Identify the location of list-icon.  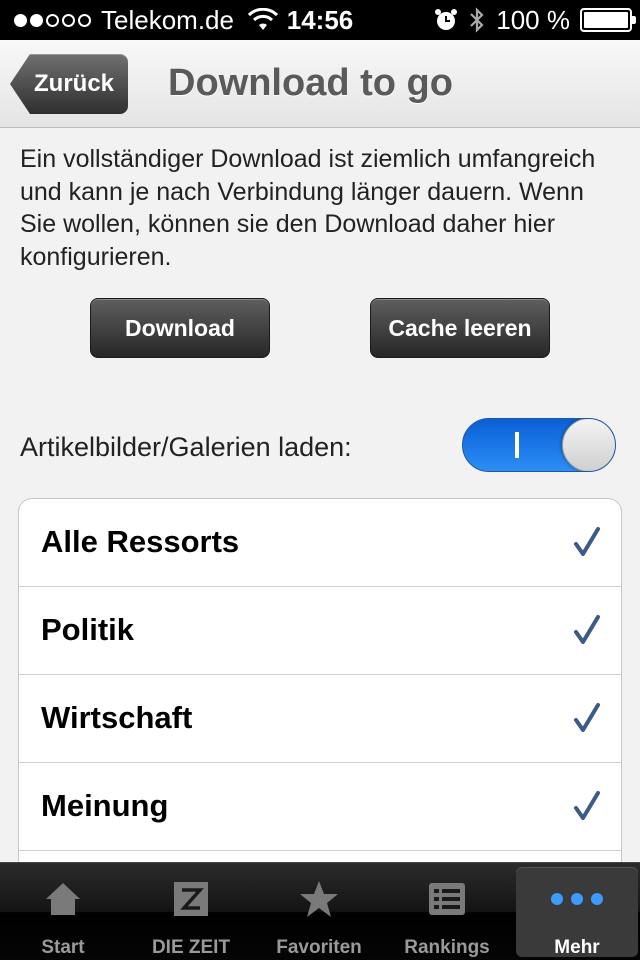
(447, 899).